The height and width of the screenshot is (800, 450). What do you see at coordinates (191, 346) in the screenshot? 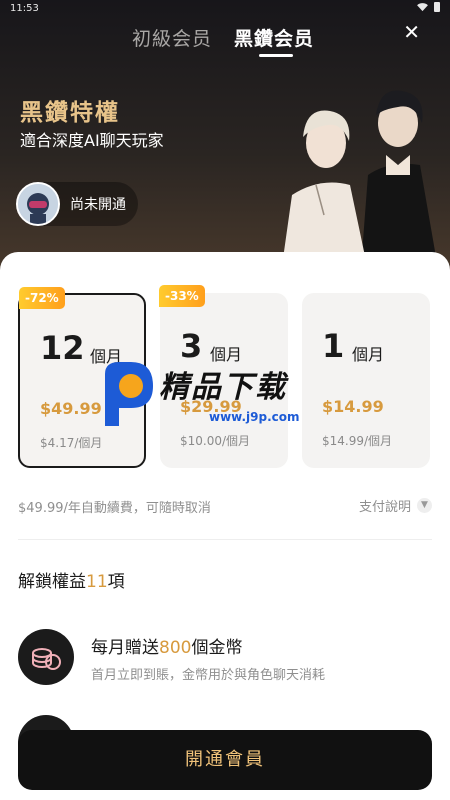
I see `plan-duration: 3` at bounding box center [191, 346].